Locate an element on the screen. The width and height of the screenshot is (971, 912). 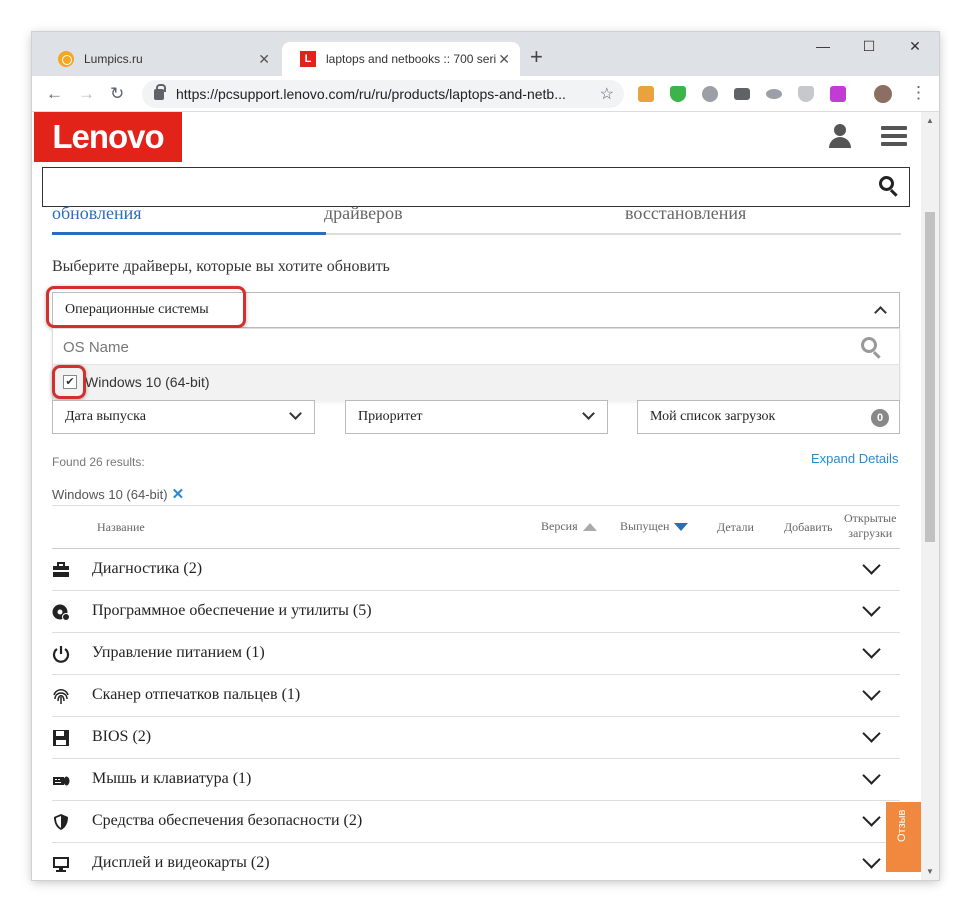
forward-icon: → is located at coordinates (86, 94).